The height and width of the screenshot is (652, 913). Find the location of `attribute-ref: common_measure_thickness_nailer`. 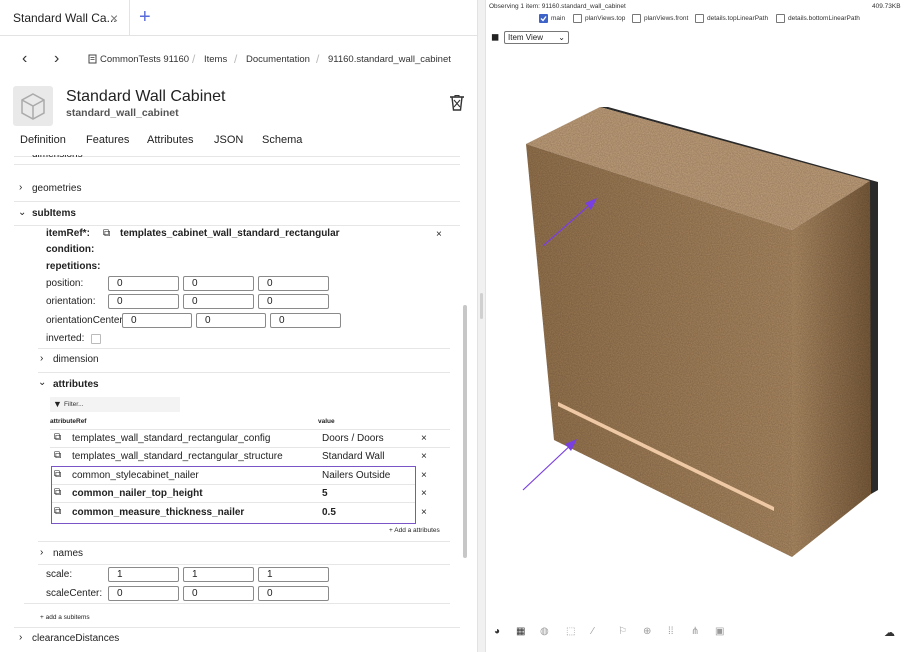

attribute-ref: common_measure_thickness_nailer is located at coordinates (158, 512).